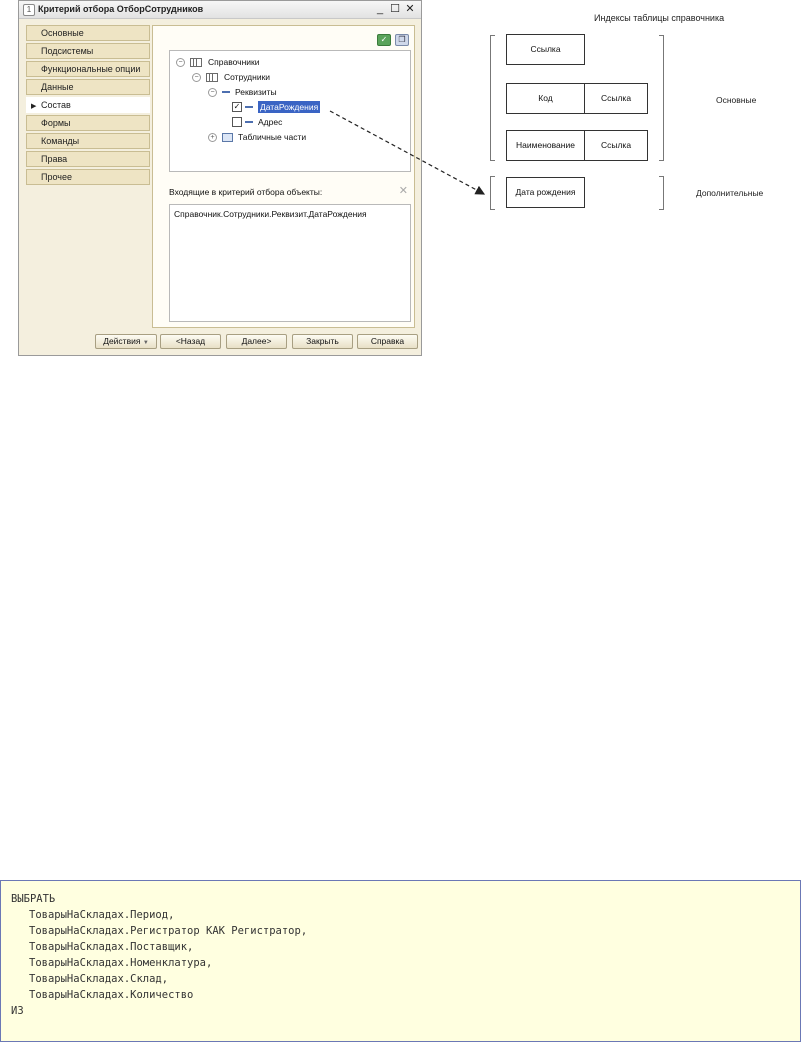 The width and height of the screenshot is (803, 1044). What do you see at coordinates (111, 947) in the screenshot?
I see `code-line: ТоварыНаСкладах.Поставщик,` at bounding box center [111, 947].